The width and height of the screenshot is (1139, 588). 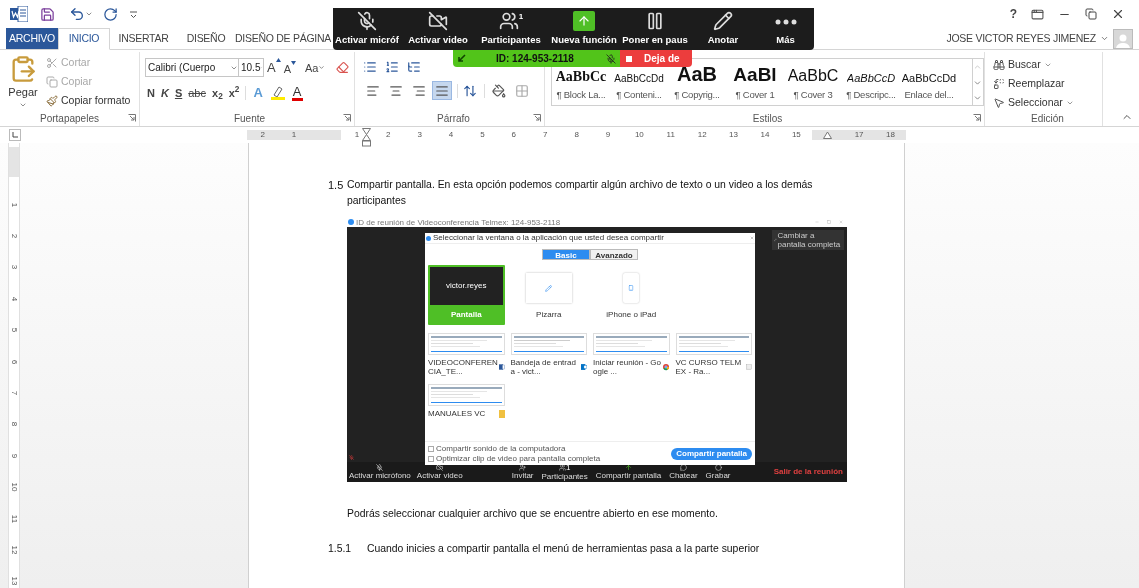 I want to click on meeting-control: Invitar, so click(x=522, y=472).